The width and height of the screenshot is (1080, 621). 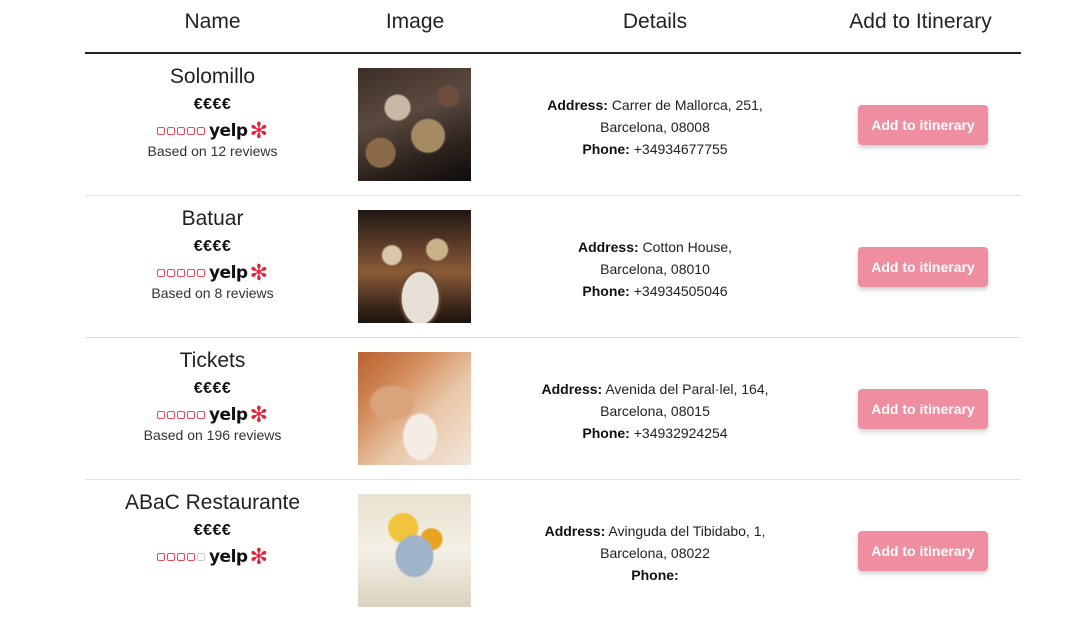 I want to click on name-cell: Tickets €€€€ yelp ✻ Based on 196 reviews, so click(x=212, y=396).